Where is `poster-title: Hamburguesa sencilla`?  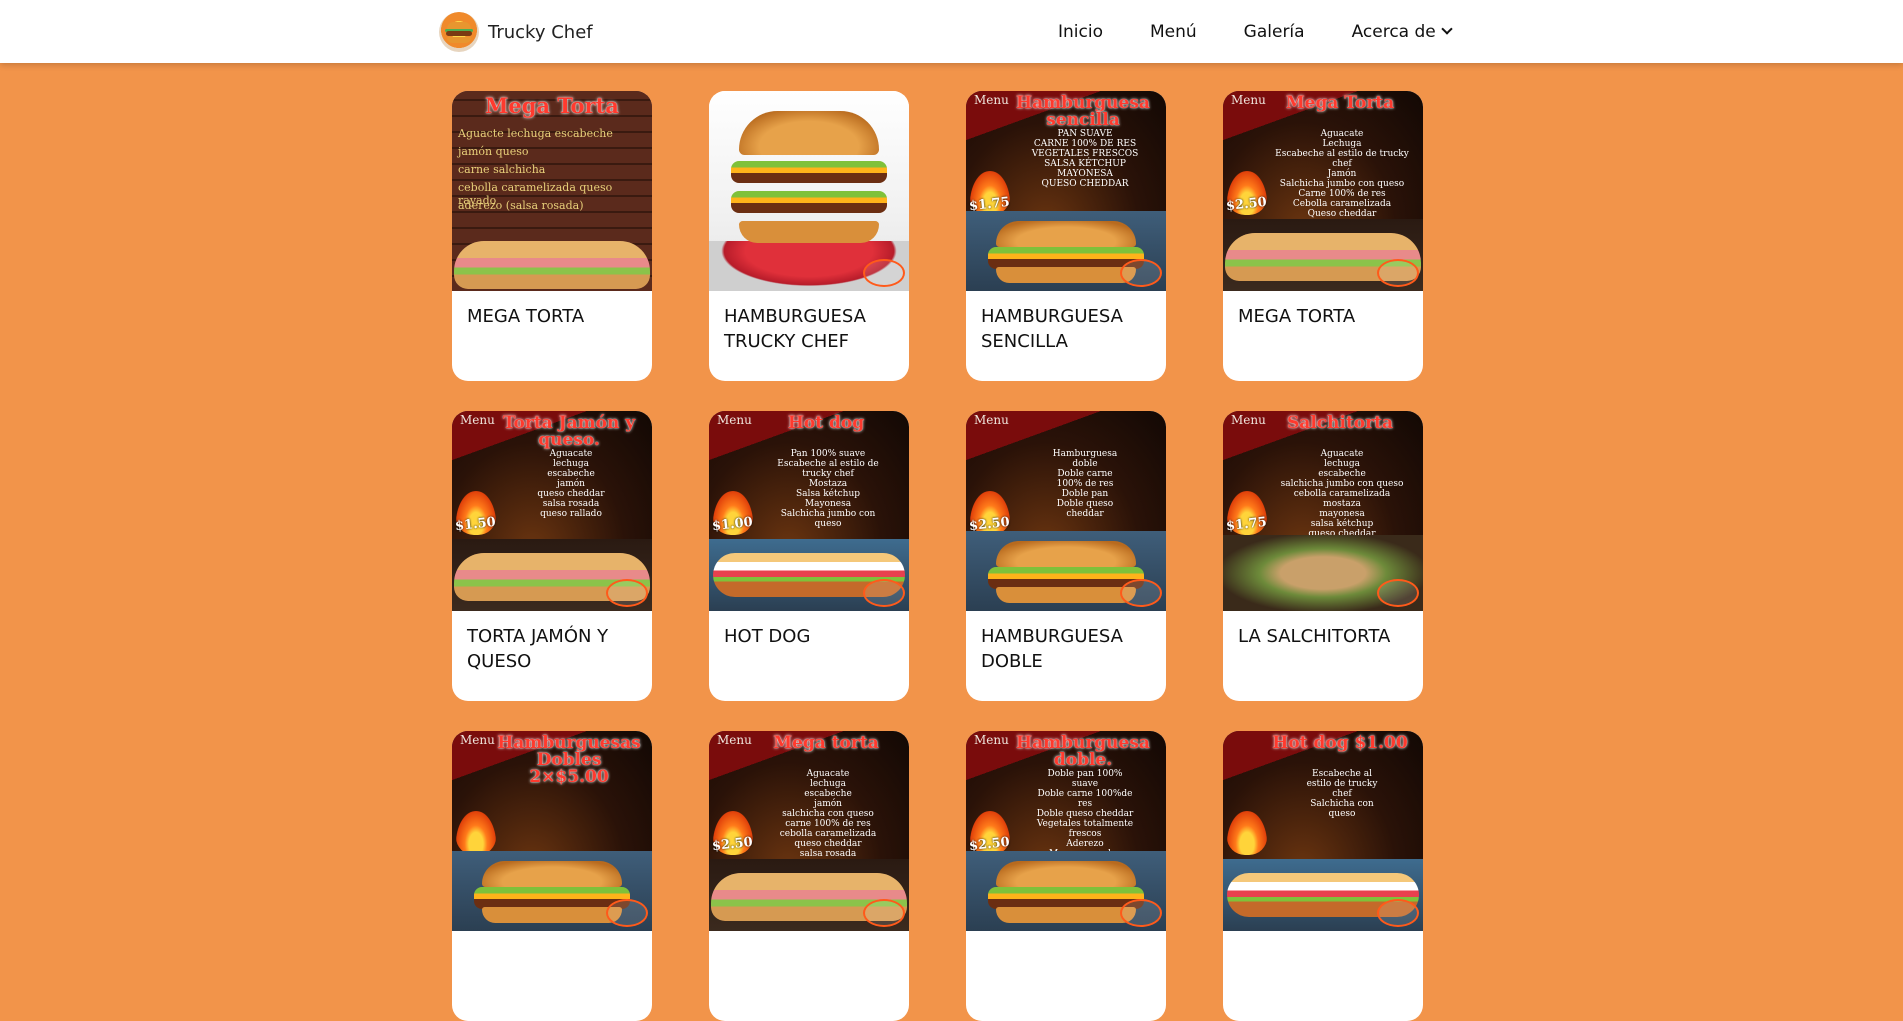
poster-title: Hamburguesa sencilla is located at coordinates (1083, 111).